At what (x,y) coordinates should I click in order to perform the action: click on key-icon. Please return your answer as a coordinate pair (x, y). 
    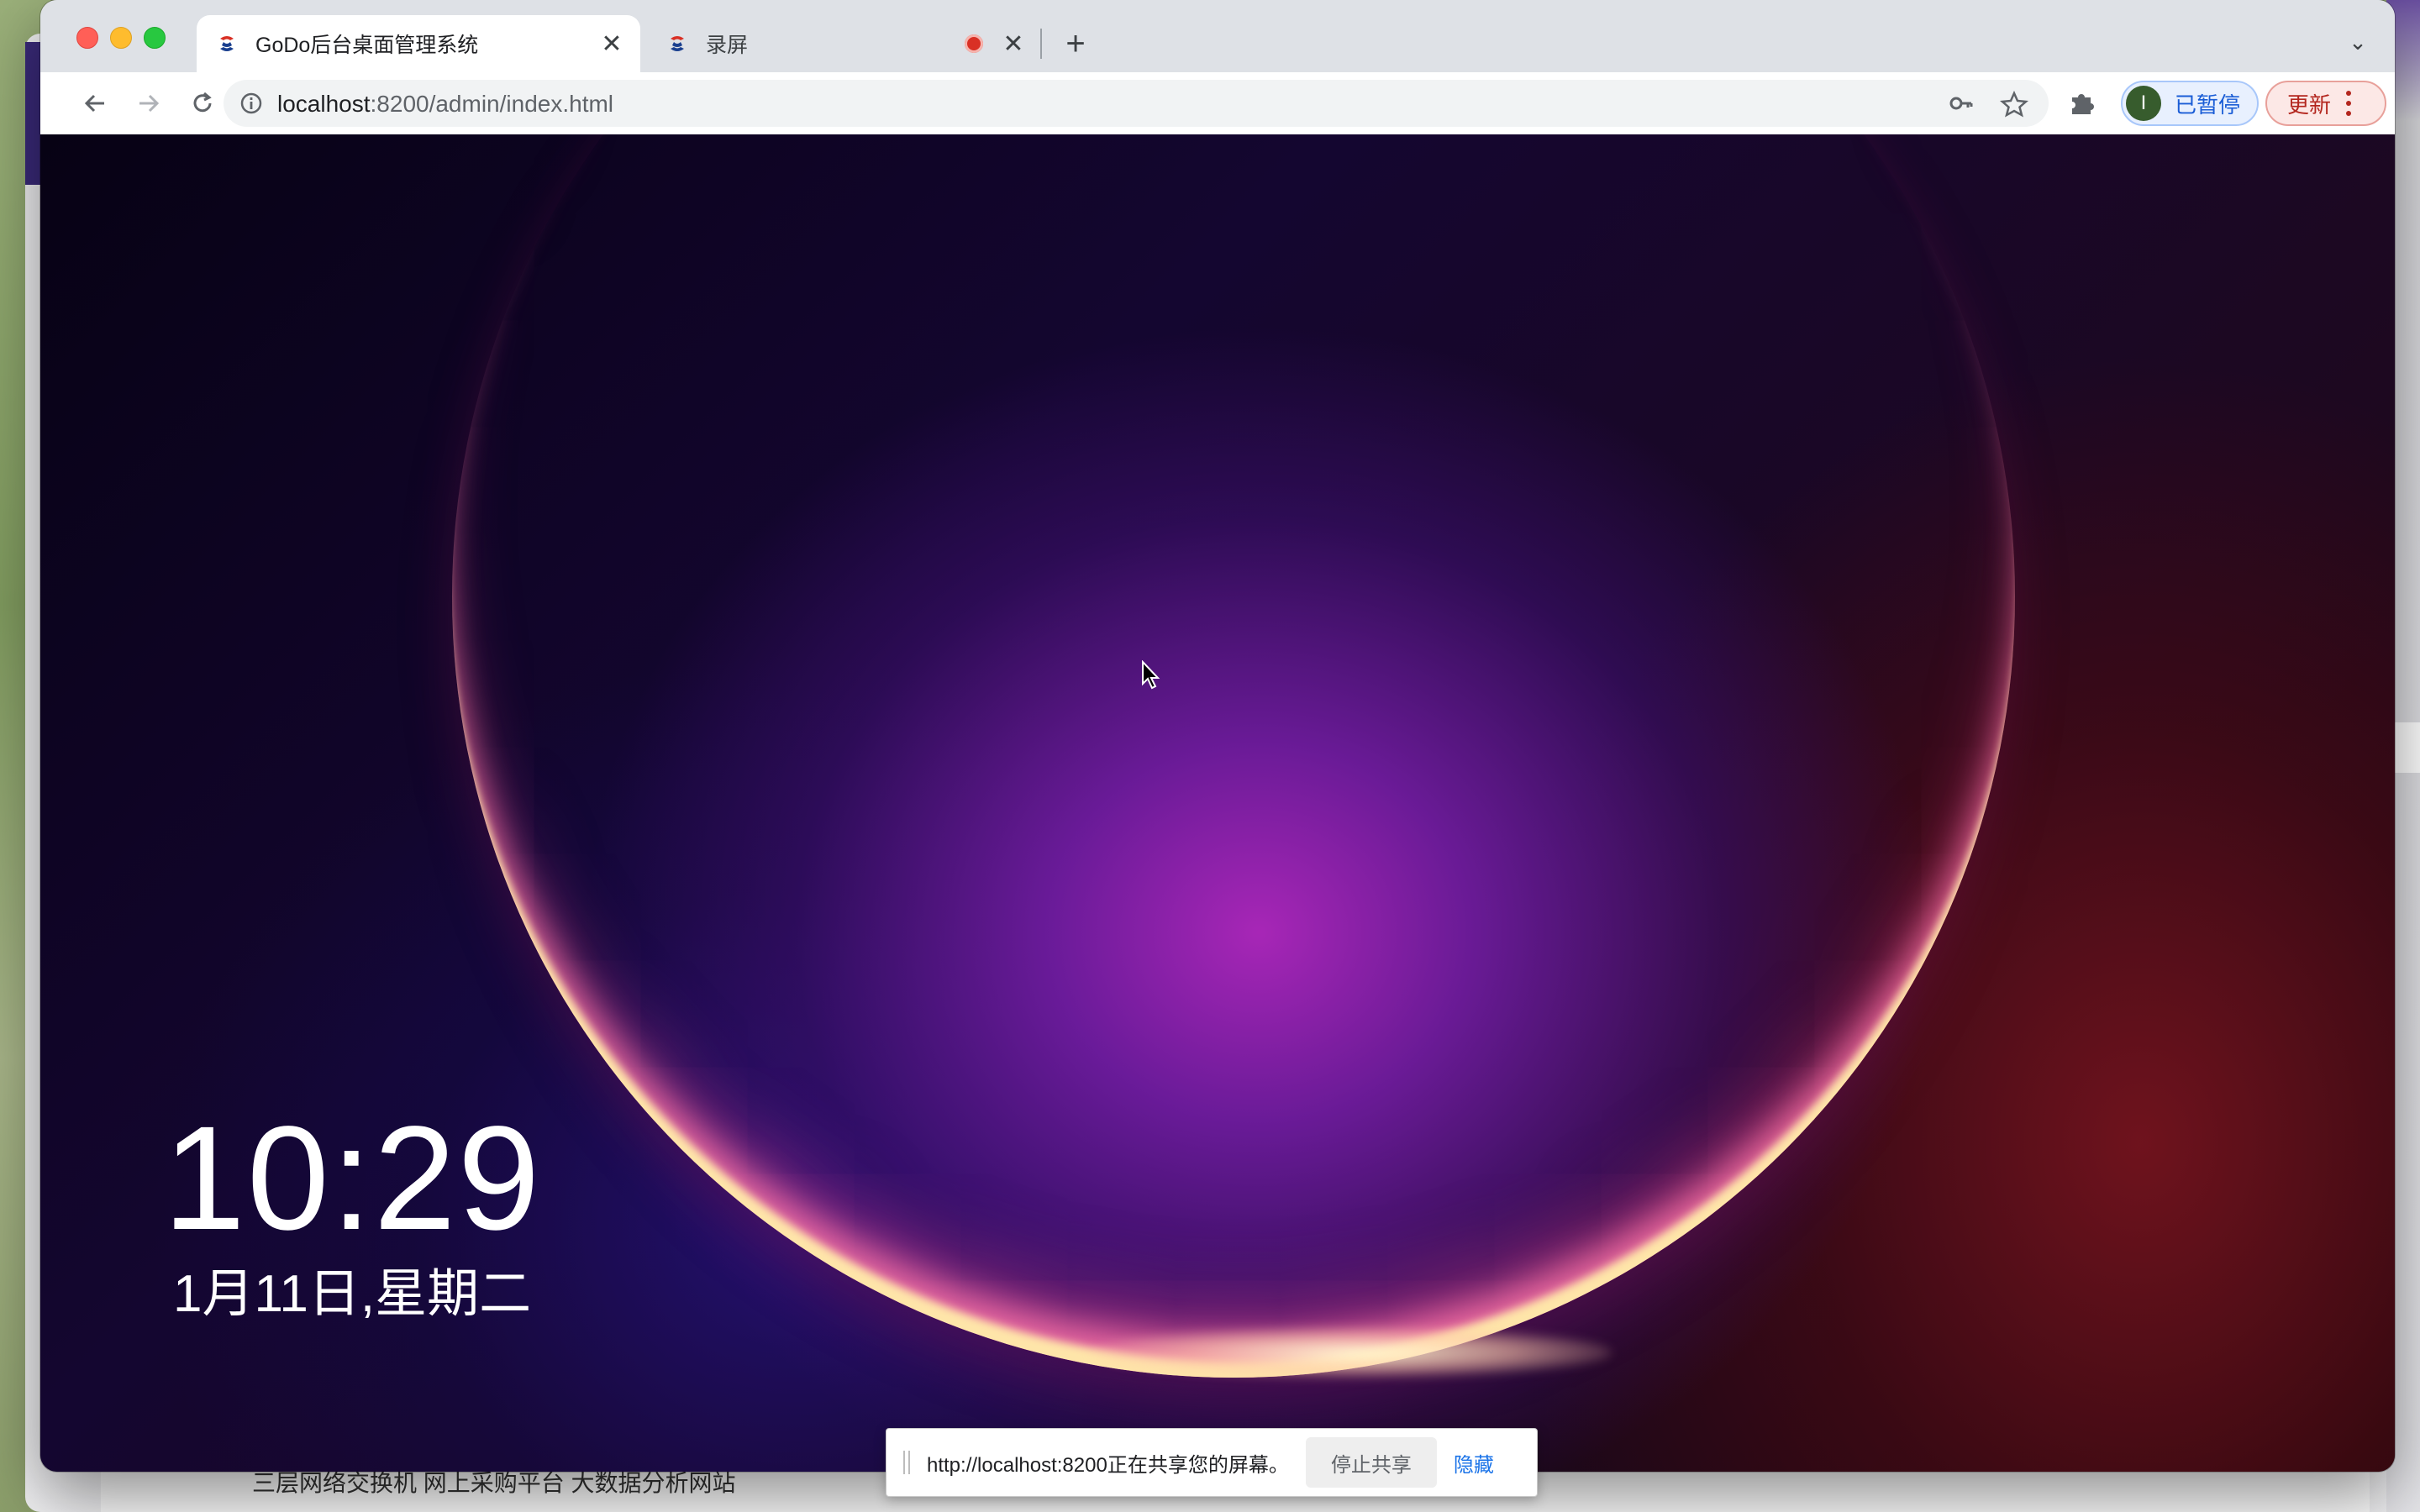
    Looking at the image, I should click on (1962, 103).